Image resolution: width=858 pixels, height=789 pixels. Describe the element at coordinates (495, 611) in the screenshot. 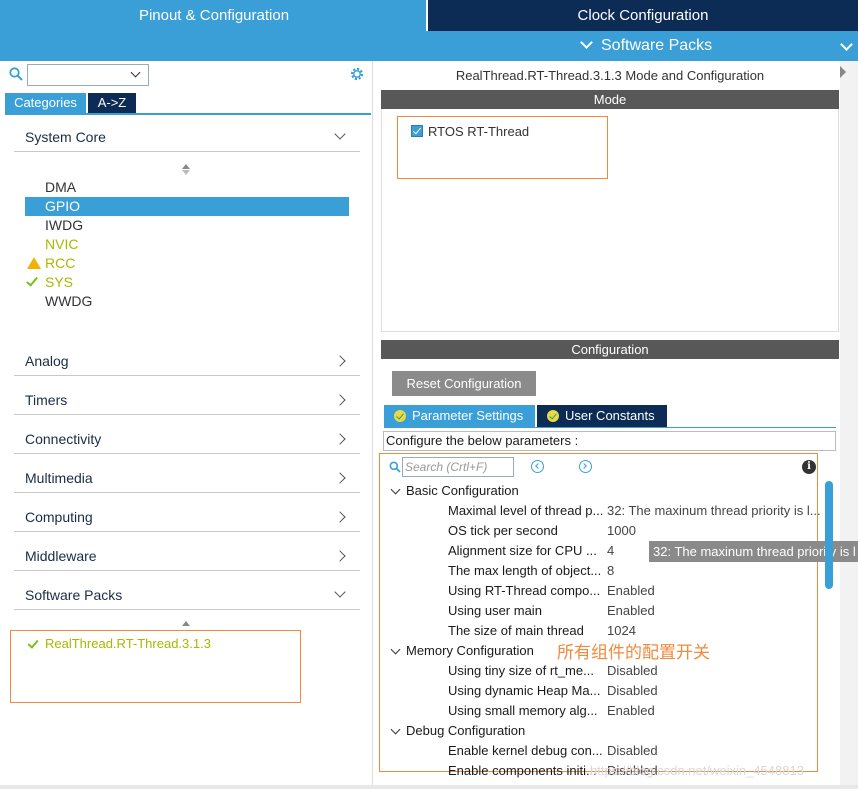

I see `param-name: Using user main` at that location.